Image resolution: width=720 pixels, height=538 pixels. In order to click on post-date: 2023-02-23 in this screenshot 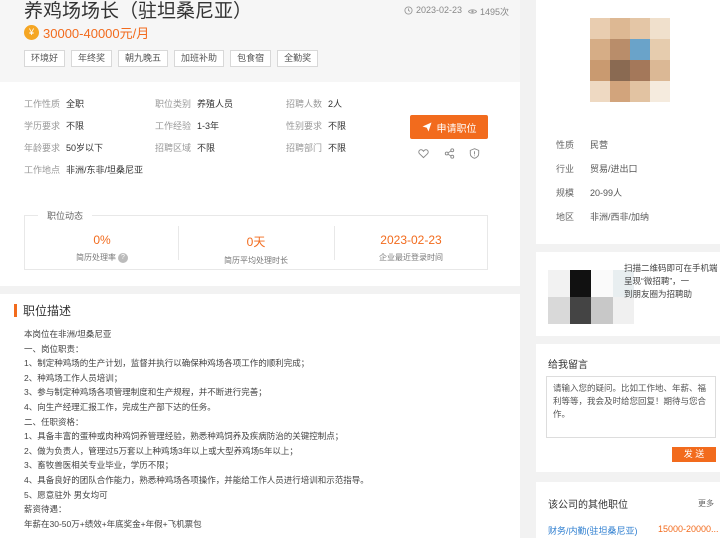, I will do `click(433, 10)`.